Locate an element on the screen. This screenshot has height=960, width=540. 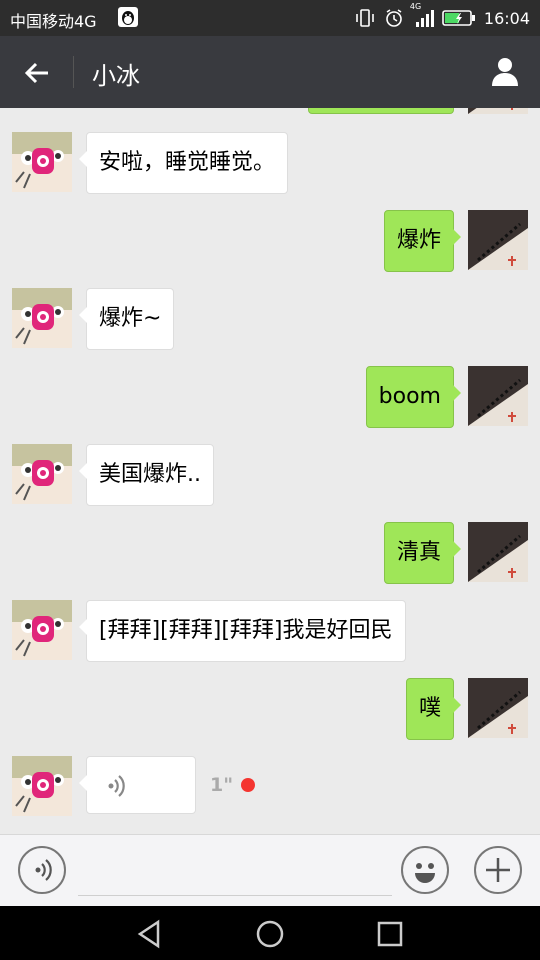
chat-title: 小冰 is located at coordinates (116, 76).